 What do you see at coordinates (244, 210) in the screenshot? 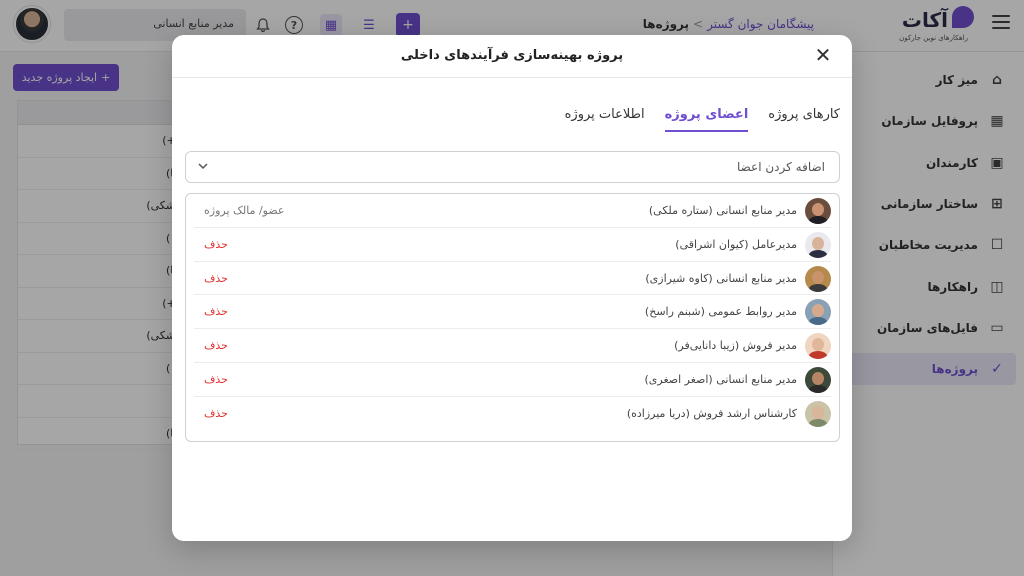
I see `member-role-label: عضو/ مالک پروژه` at bounding box center [244, 210].